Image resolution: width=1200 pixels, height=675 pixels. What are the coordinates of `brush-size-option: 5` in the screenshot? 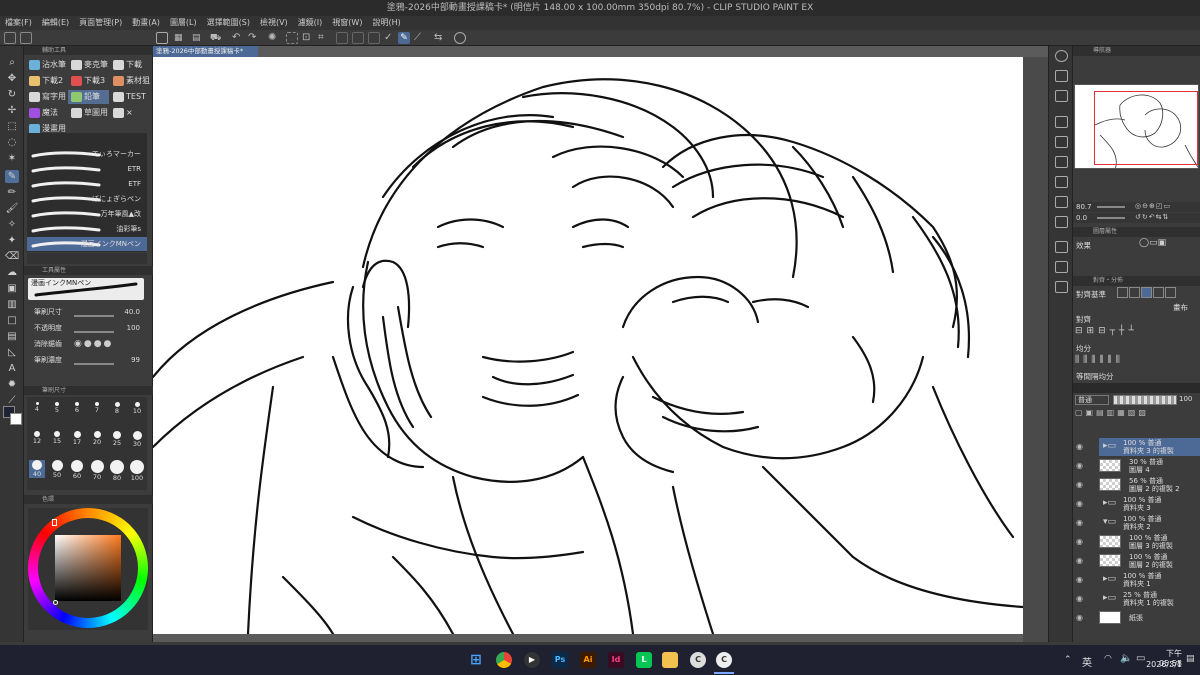 It's located at (57, 408).